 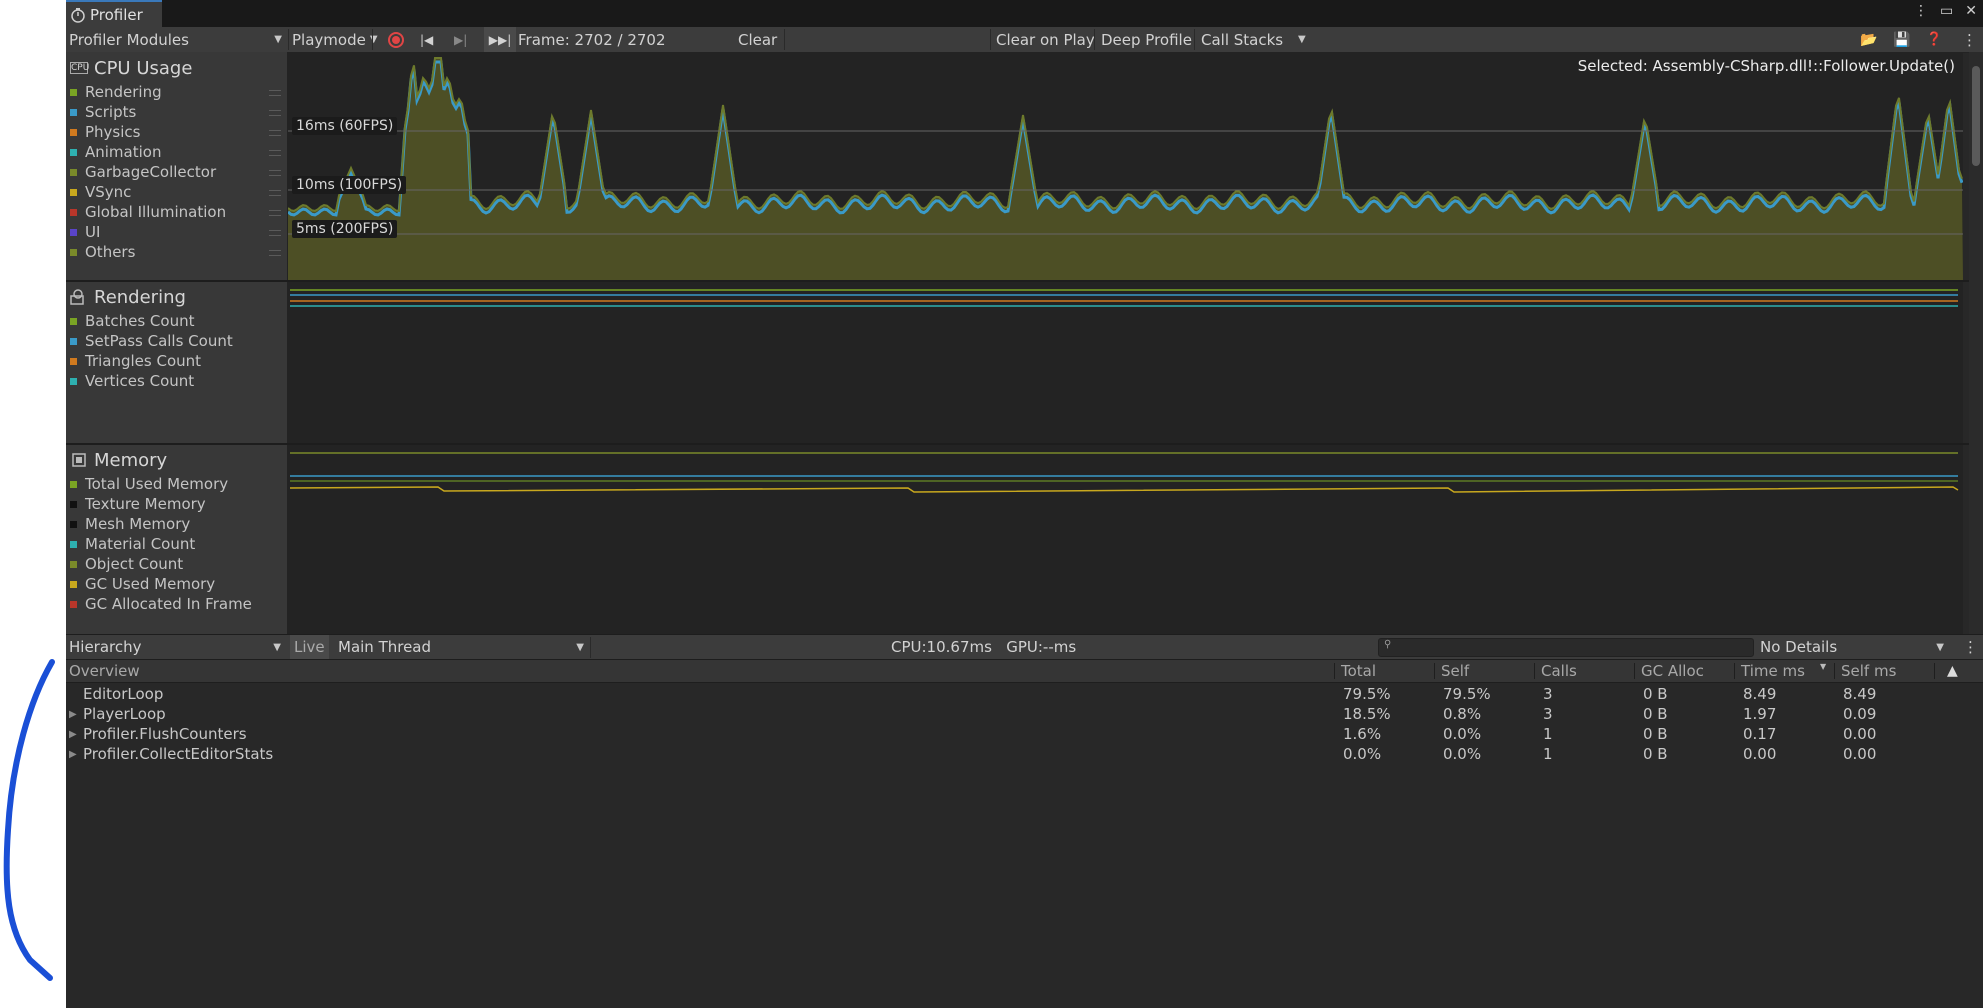 I want to click on close-icon: ✕, so click(x=1971, y=11).